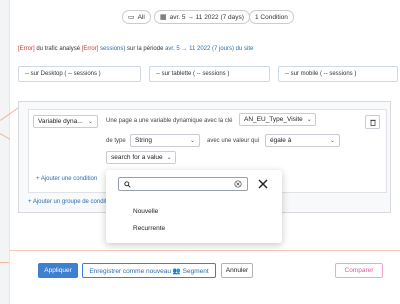 The height and width of the screenshot is (304, 400). What do you see at coordinates (58, 270) in the screenshot?
I see `apply-button: Appliquer` at bounding box center [58, 270].